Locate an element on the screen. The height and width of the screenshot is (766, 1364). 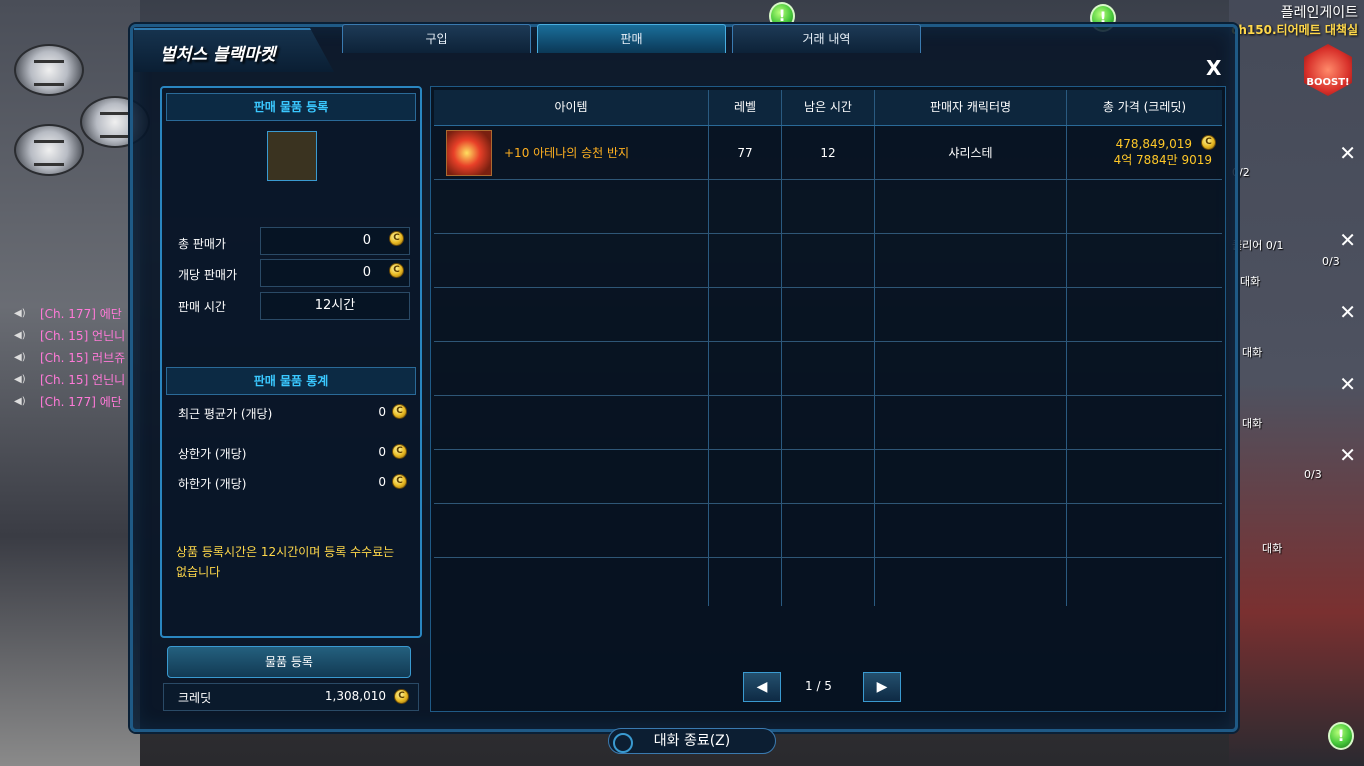
server-name: 플레인게이트 is located at coordinates (1319, 13).